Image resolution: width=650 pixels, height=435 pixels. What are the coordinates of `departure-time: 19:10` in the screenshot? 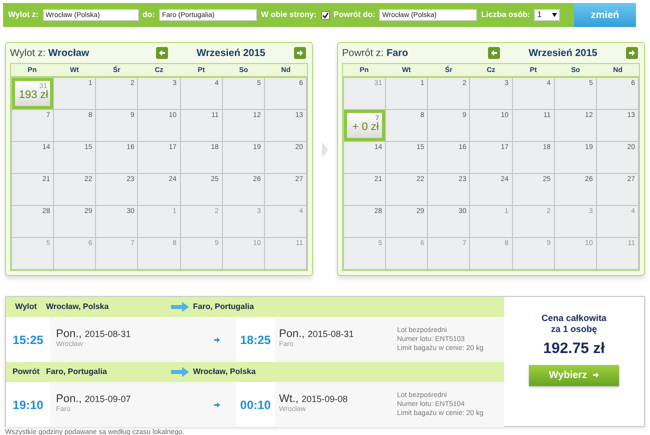 It's located at (28, 404).